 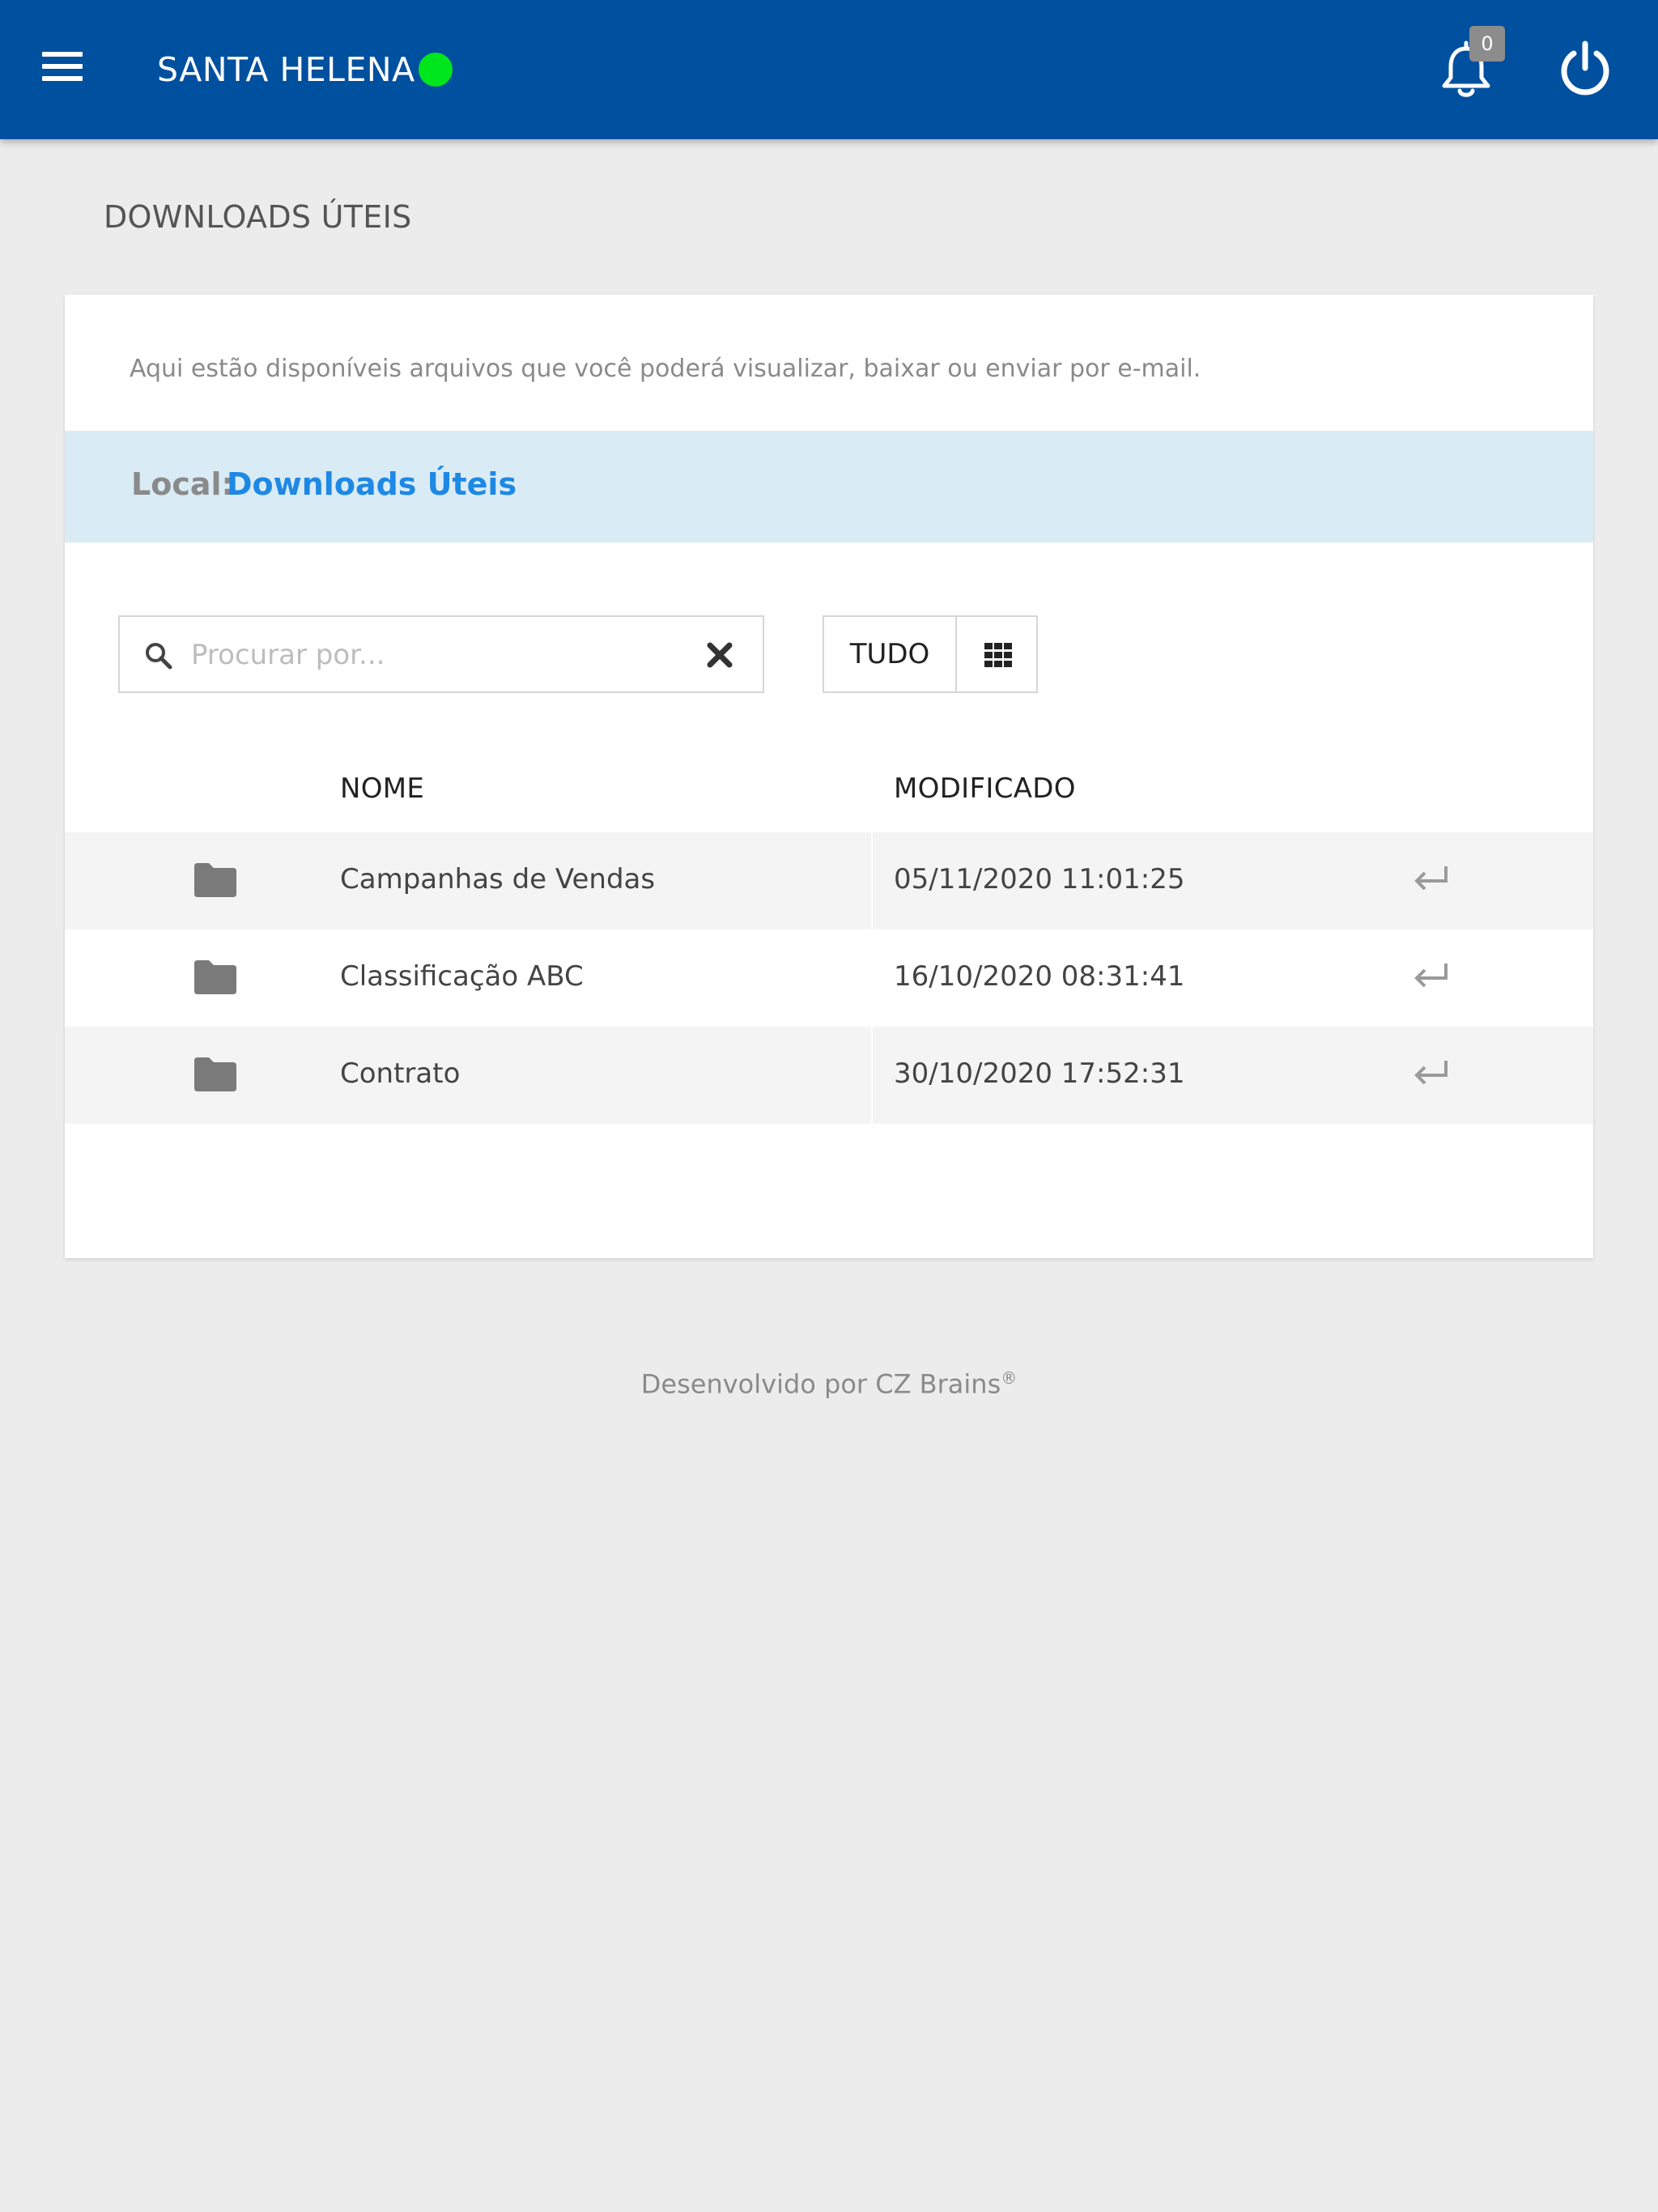 What do you see at coordinates (258, 217) in the screenshot?
I see `page-title: DOWNLOADS ÚTEIS` at bounding box center [258, 217].